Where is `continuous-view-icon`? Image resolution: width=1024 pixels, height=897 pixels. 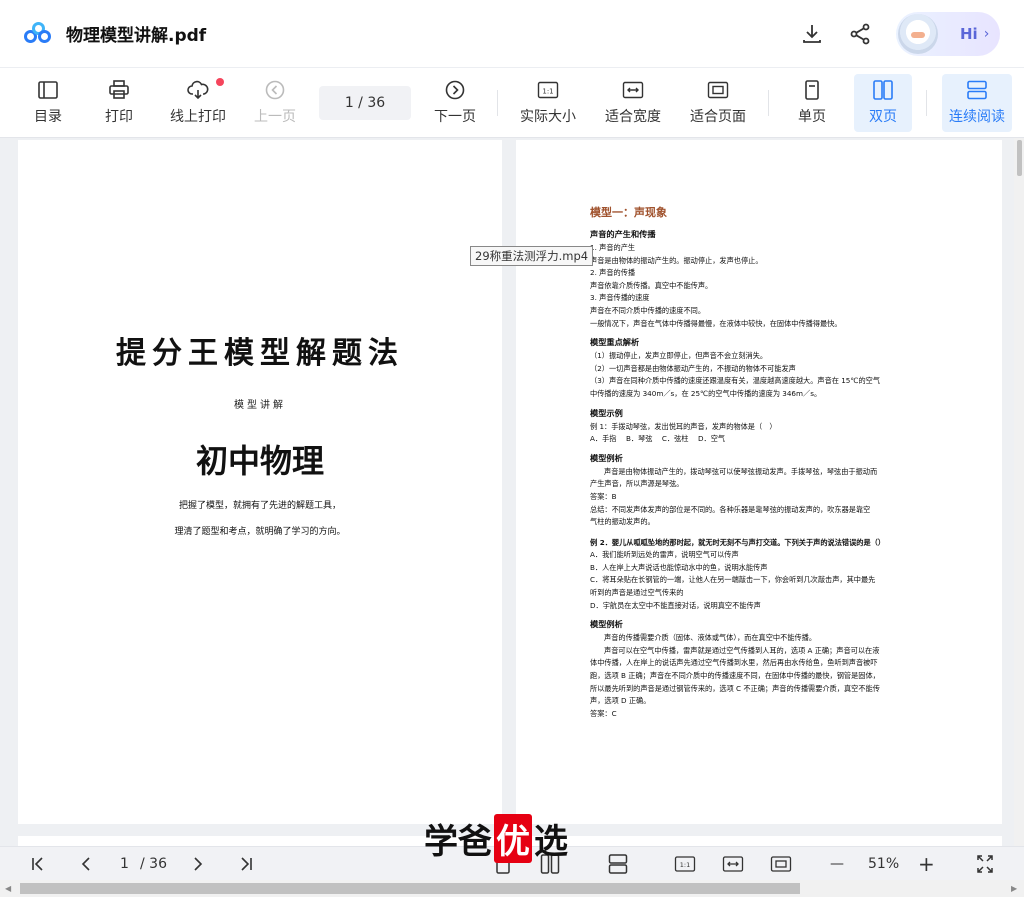 continuous-view-icon is located at coordinates (618, 864).